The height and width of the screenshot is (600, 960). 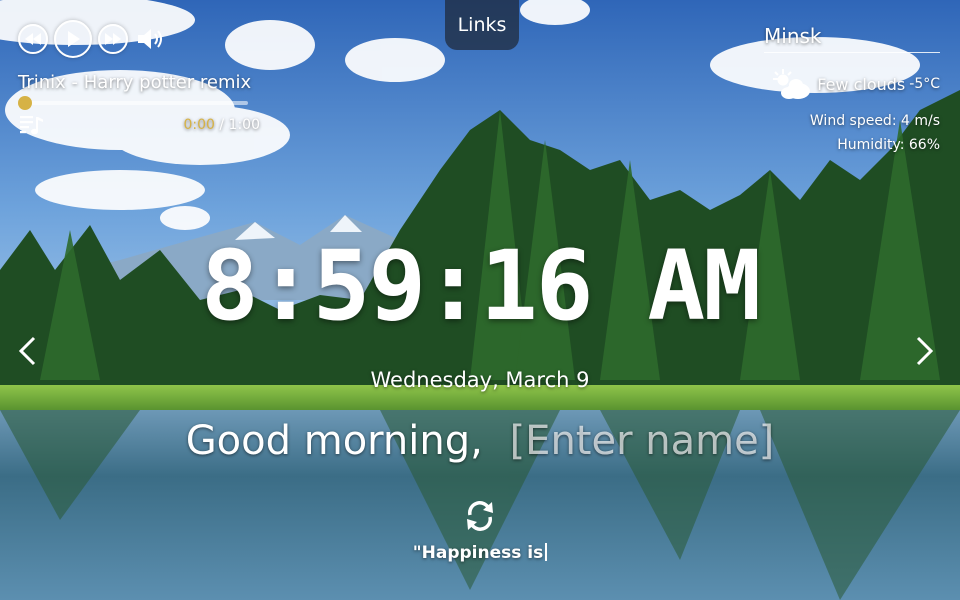 I want to click on volume-icon, so click(x=151, y=39).